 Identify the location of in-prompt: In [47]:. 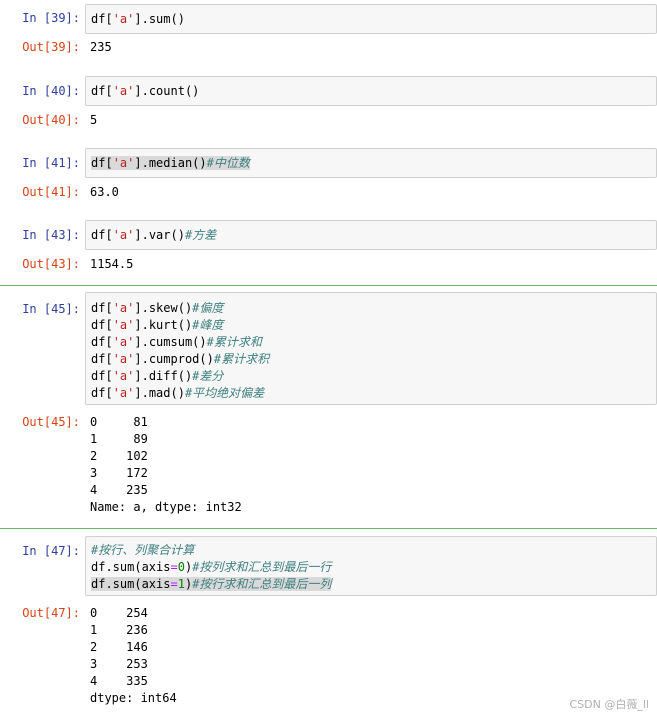
(51, 551).